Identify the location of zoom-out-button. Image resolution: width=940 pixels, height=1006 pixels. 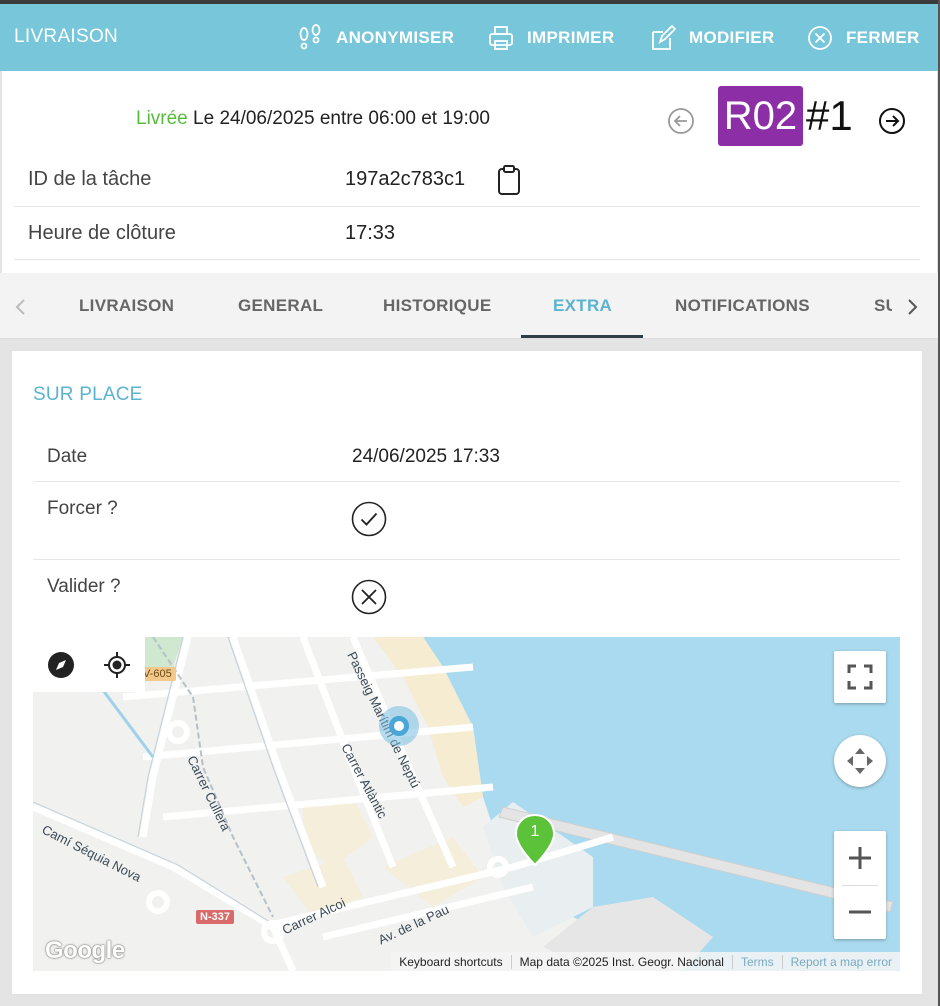
(860, 912).